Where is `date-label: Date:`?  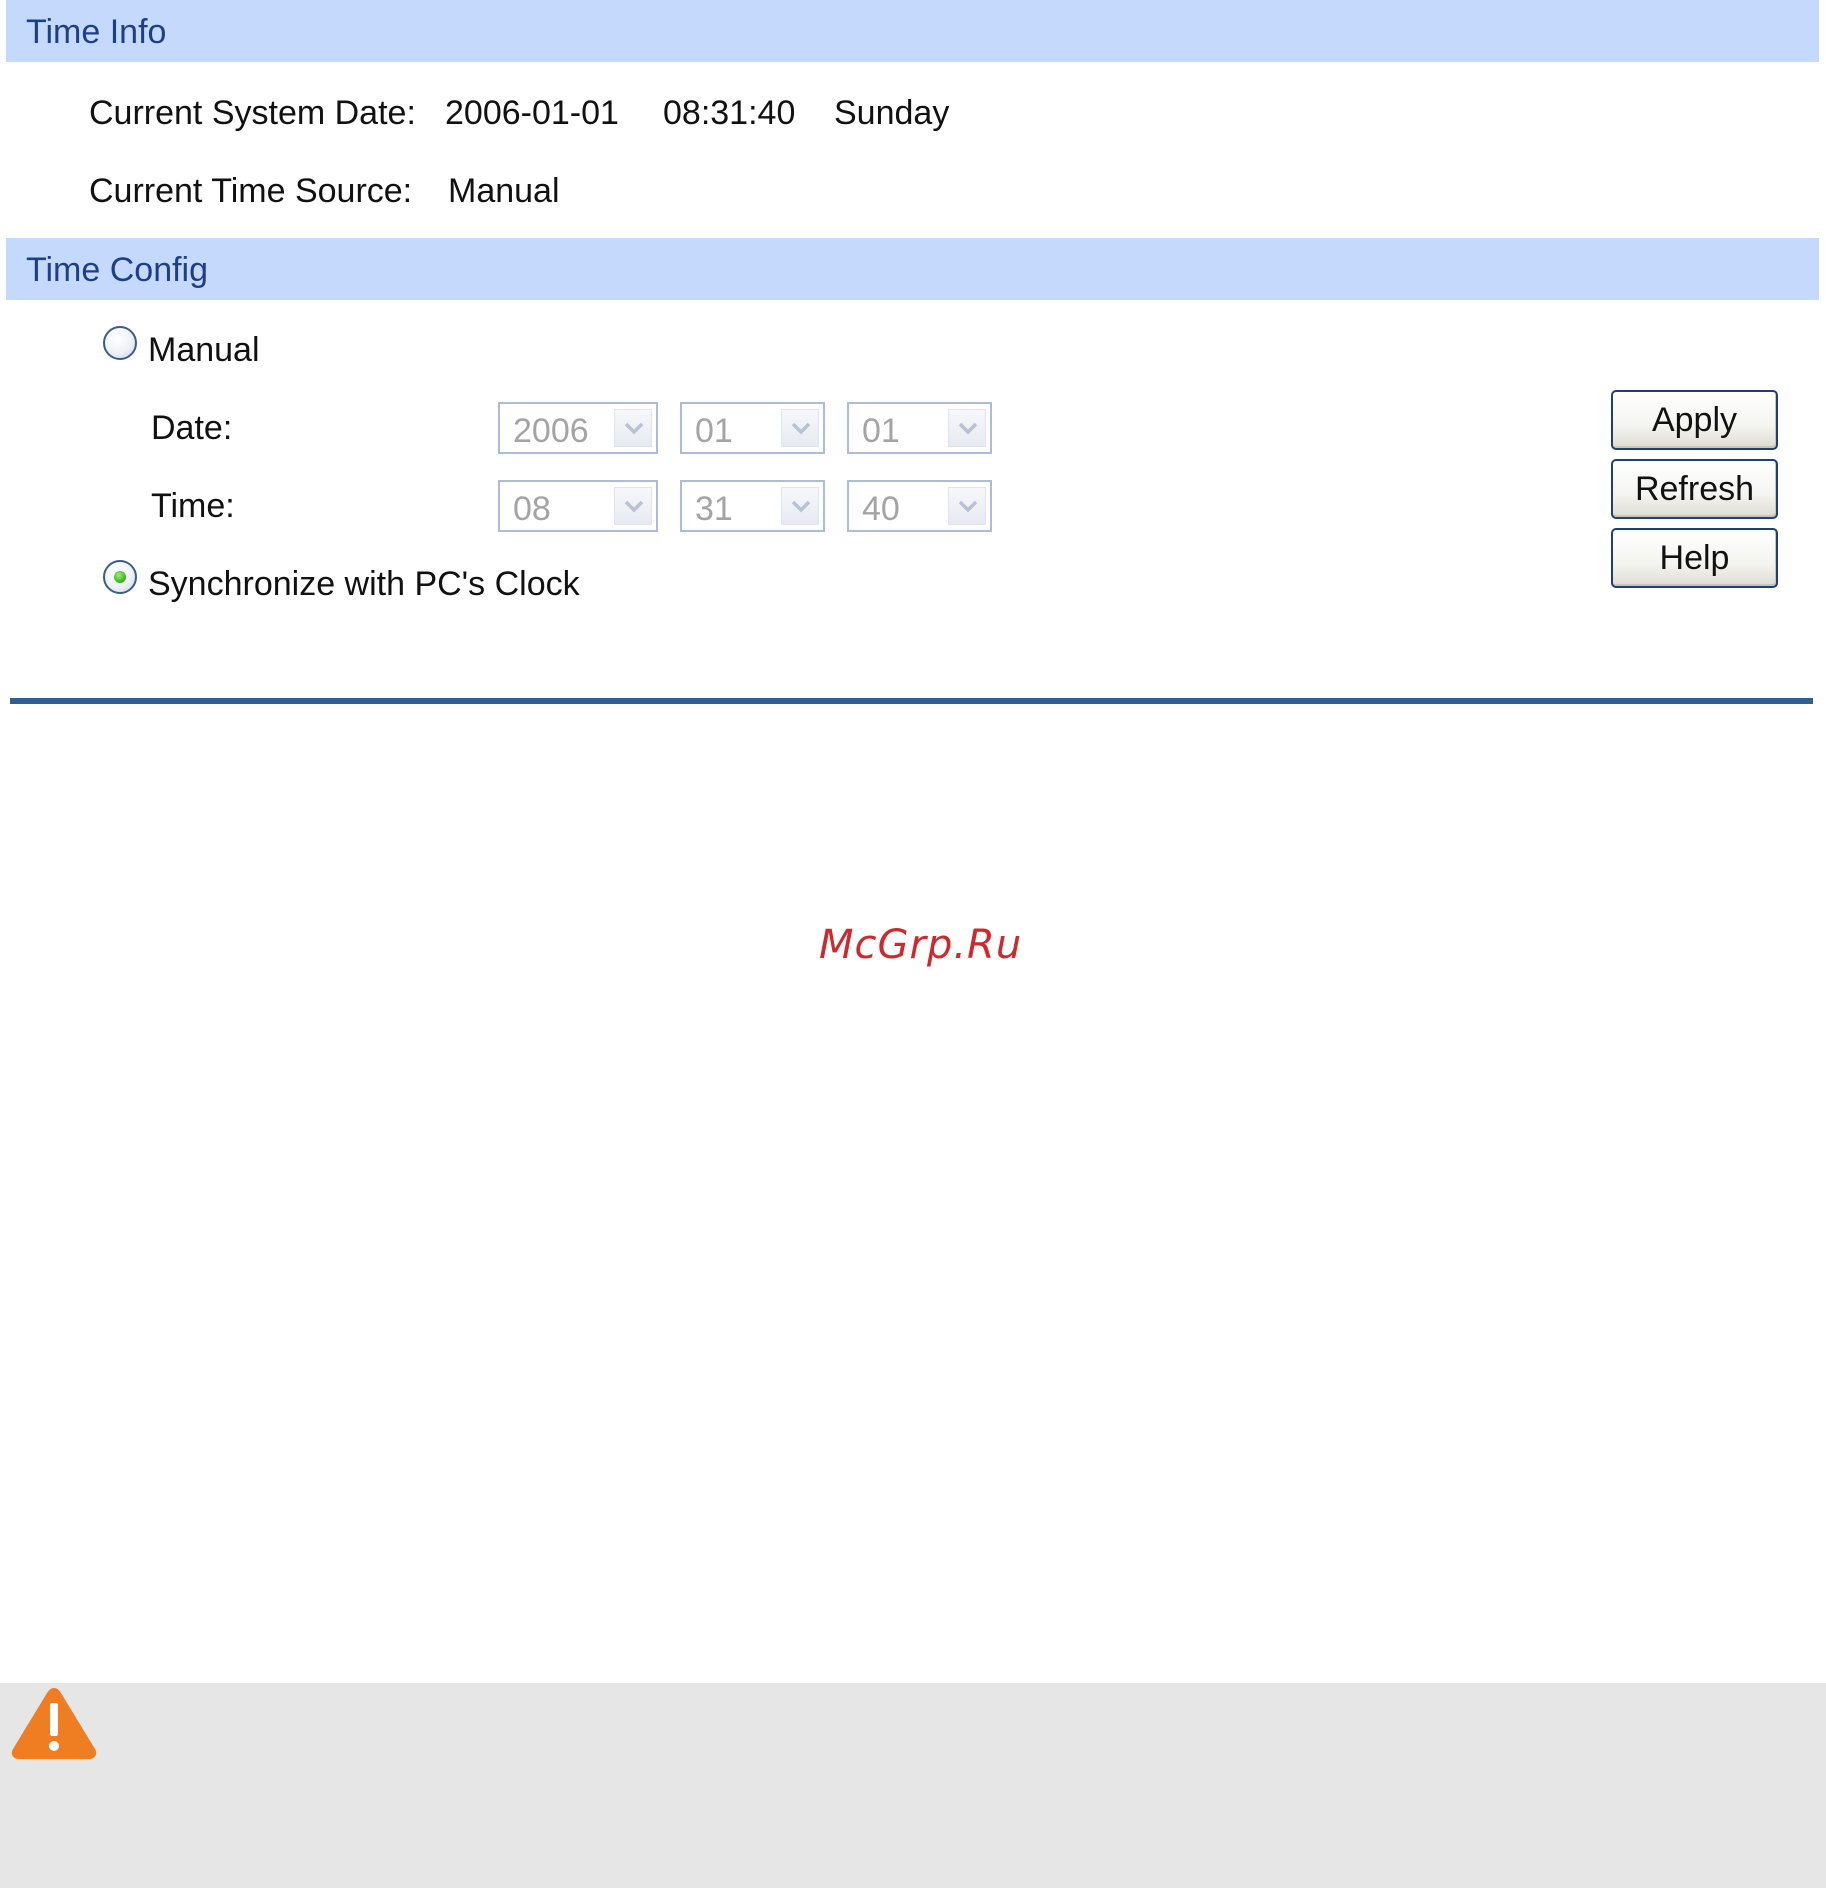
date-label: Date: is located at coordinates (192, 428).